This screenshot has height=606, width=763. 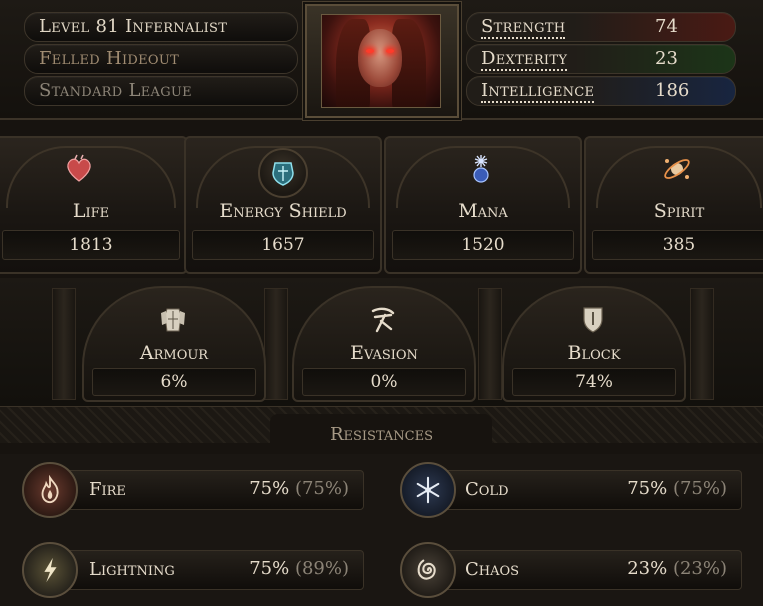 I want to click on armour-panel: Armour 6%, so click(x=174, y=344).